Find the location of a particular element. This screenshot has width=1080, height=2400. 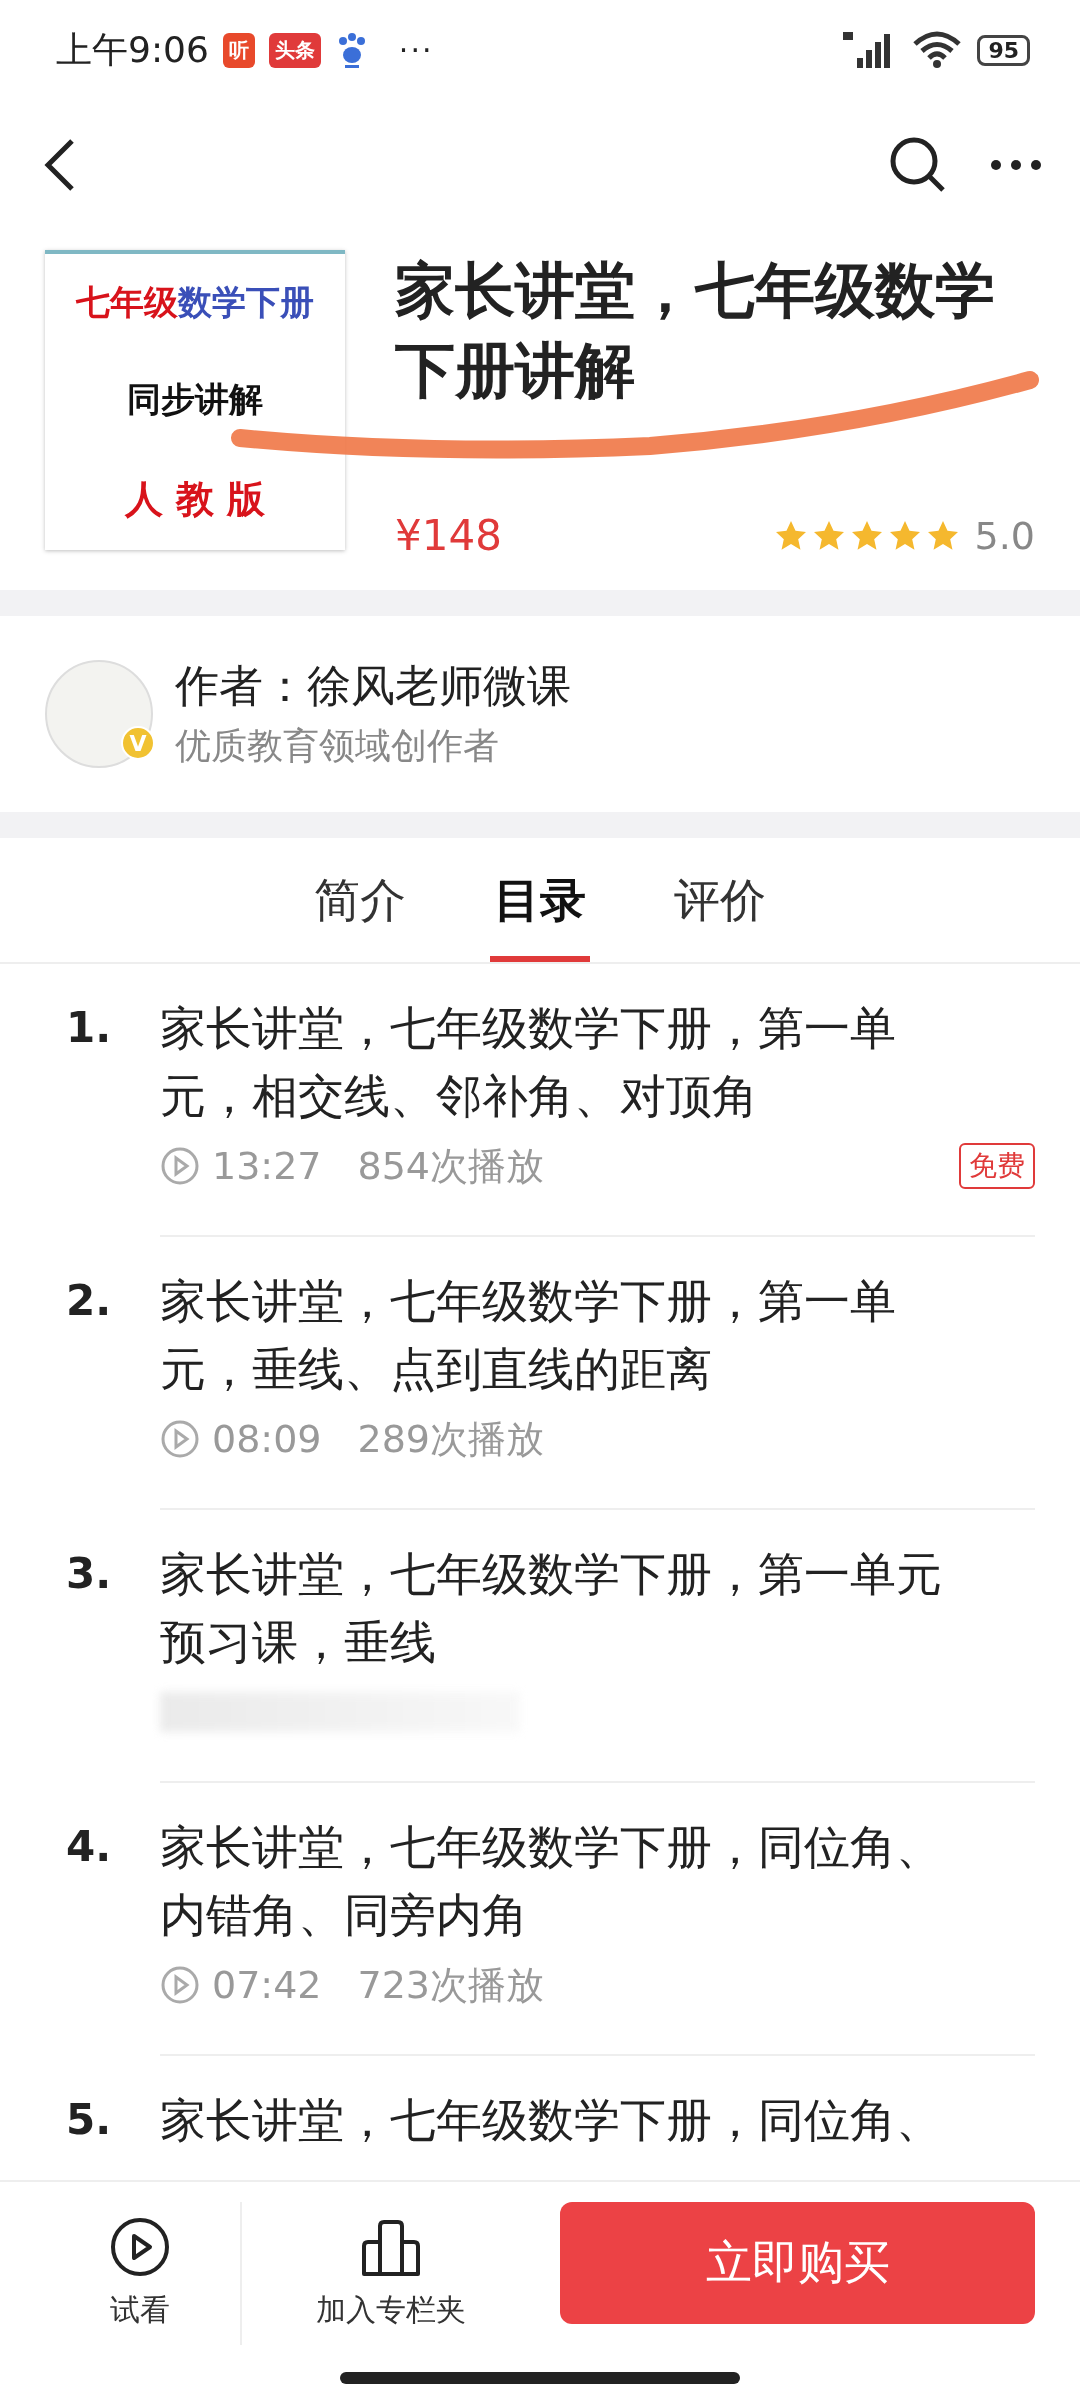

free-badge: 免费 is located at coordinates (997, 1166).